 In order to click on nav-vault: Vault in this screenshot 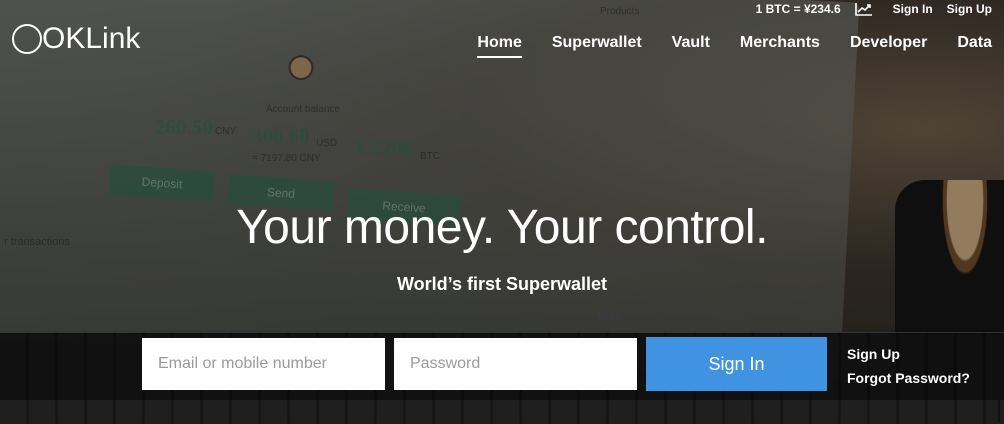, I will do `click(691, 43)`.